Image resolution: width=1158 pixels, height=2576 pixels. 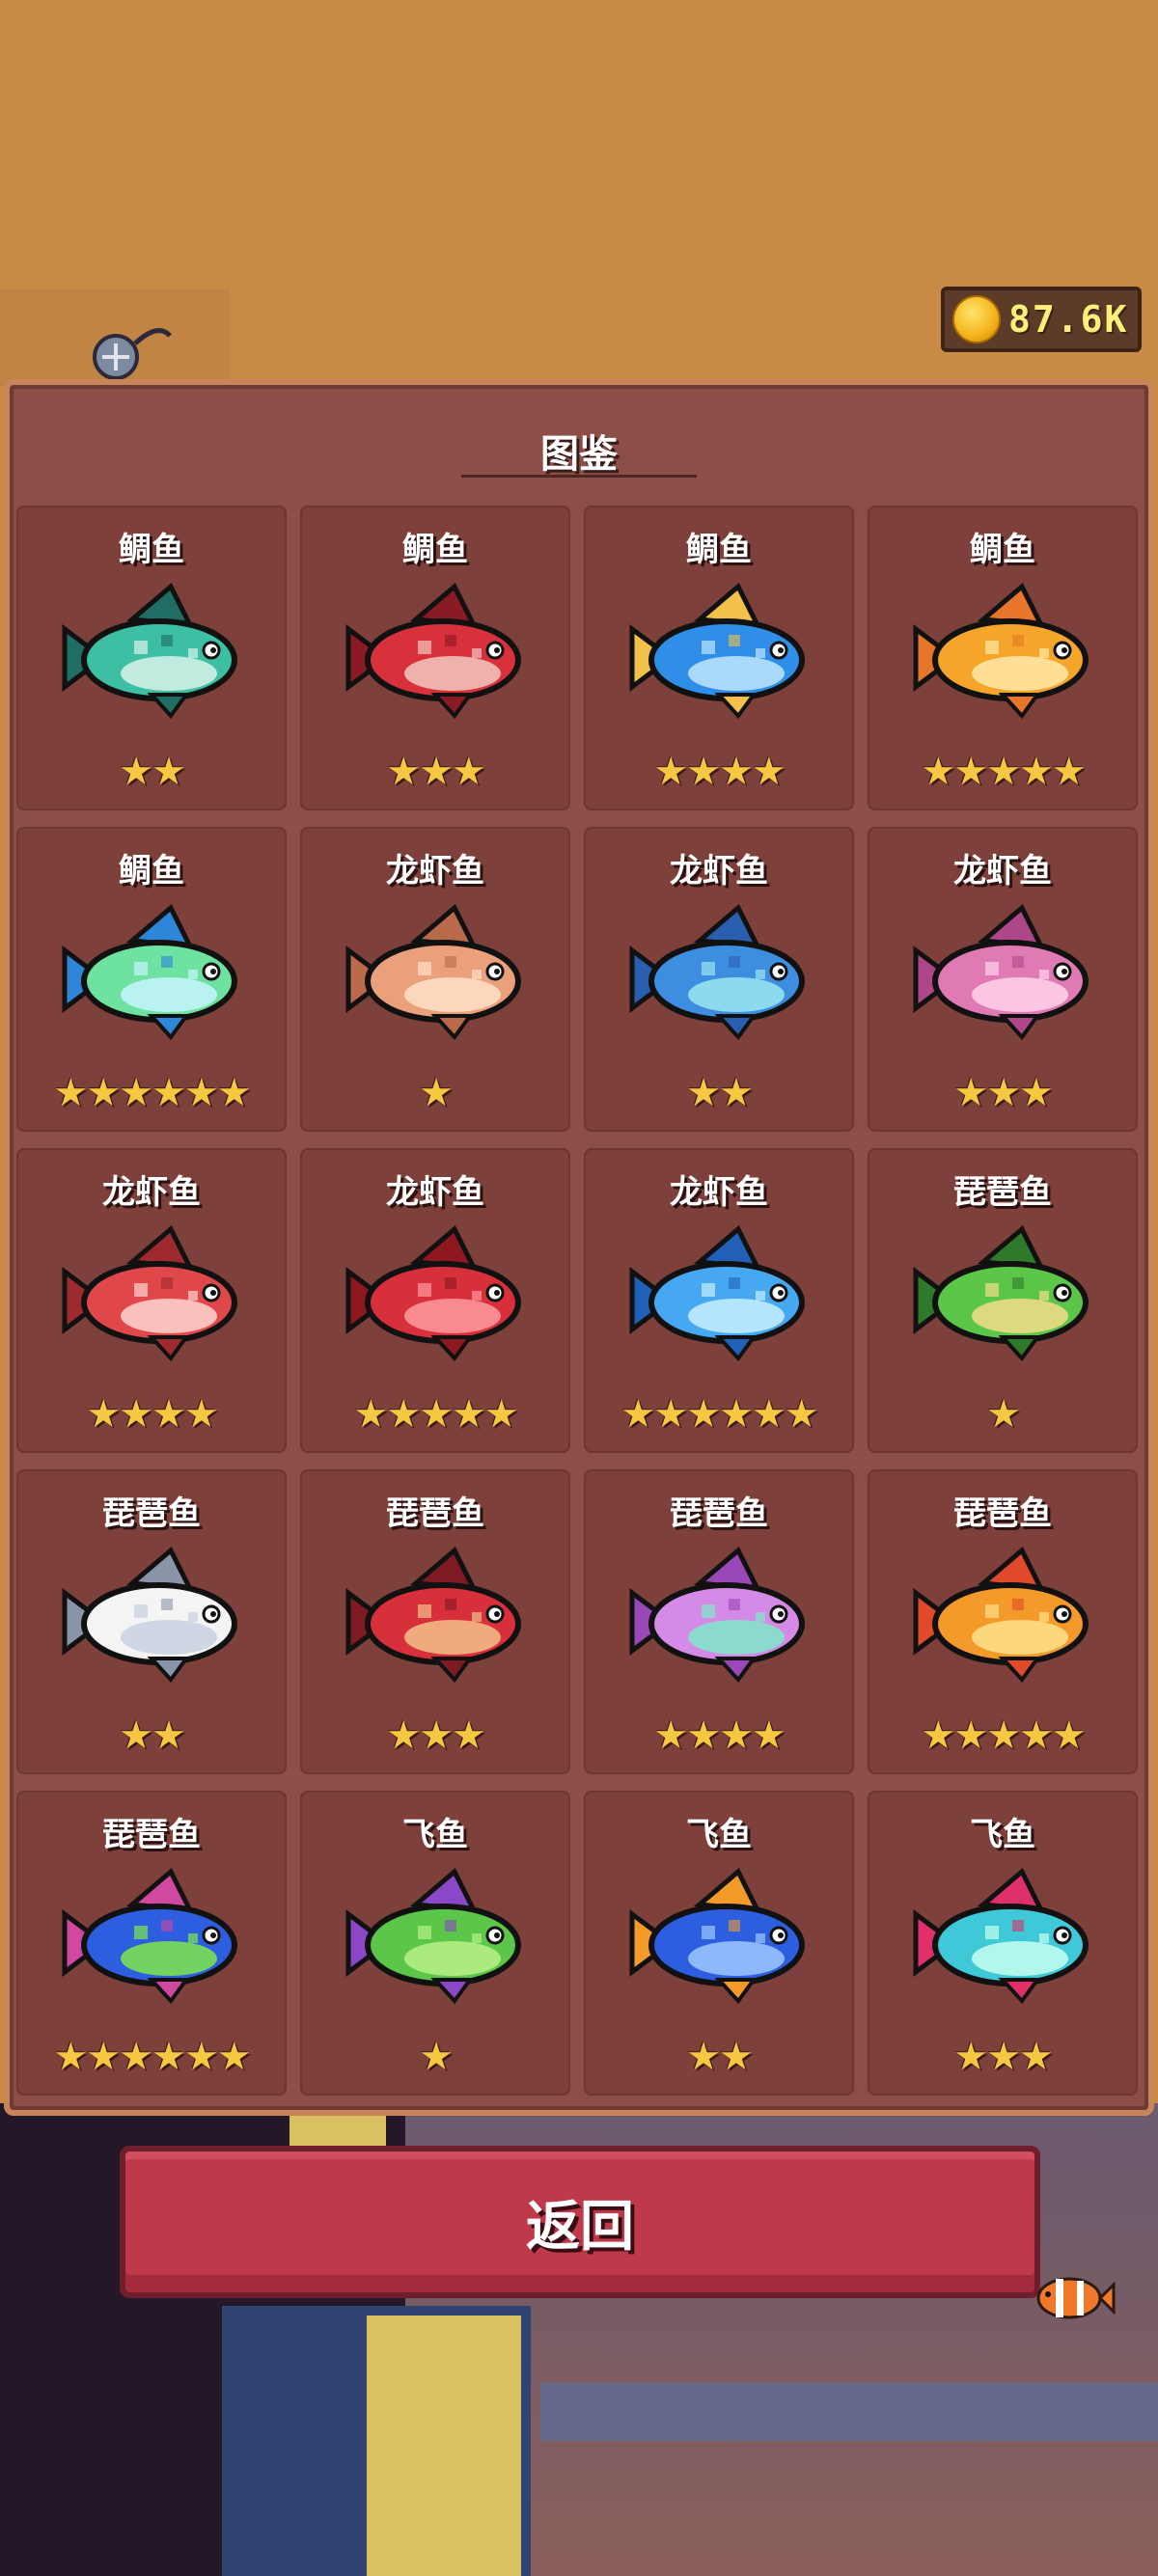 What do you see at coordinates (976, 319) in the screenshot?
I see `gold-coin-icon` at bounding box center [976, 319].